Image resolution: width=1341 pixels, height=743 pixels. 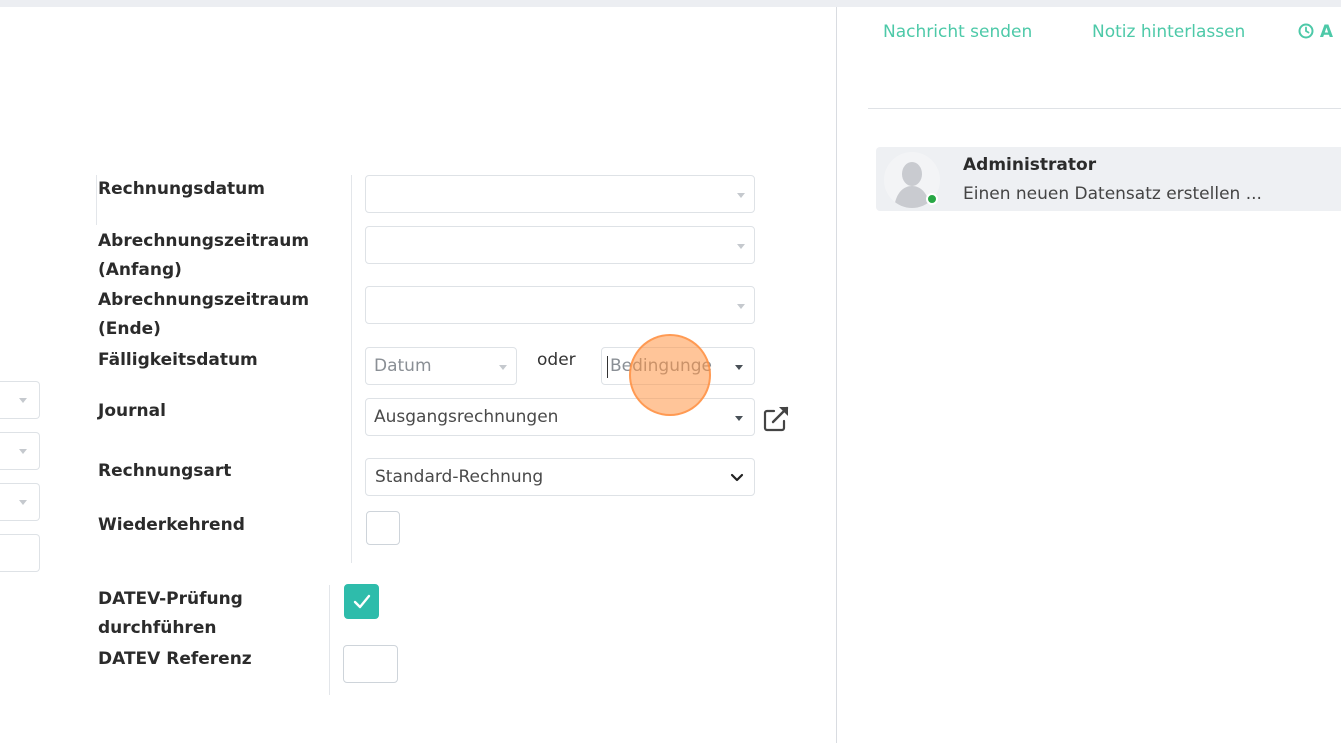 I want to click on invoice-date-input, so click(x=560, y=194).